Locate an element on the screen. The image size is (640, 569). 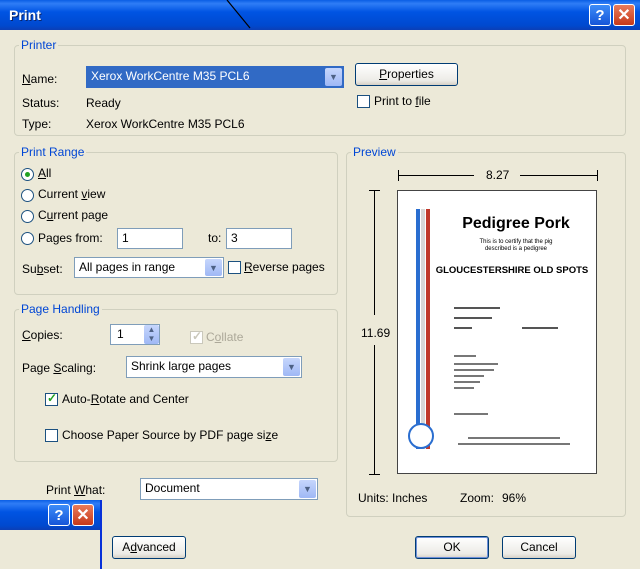
copies-value: 1 is located at coordinates (120, 334).